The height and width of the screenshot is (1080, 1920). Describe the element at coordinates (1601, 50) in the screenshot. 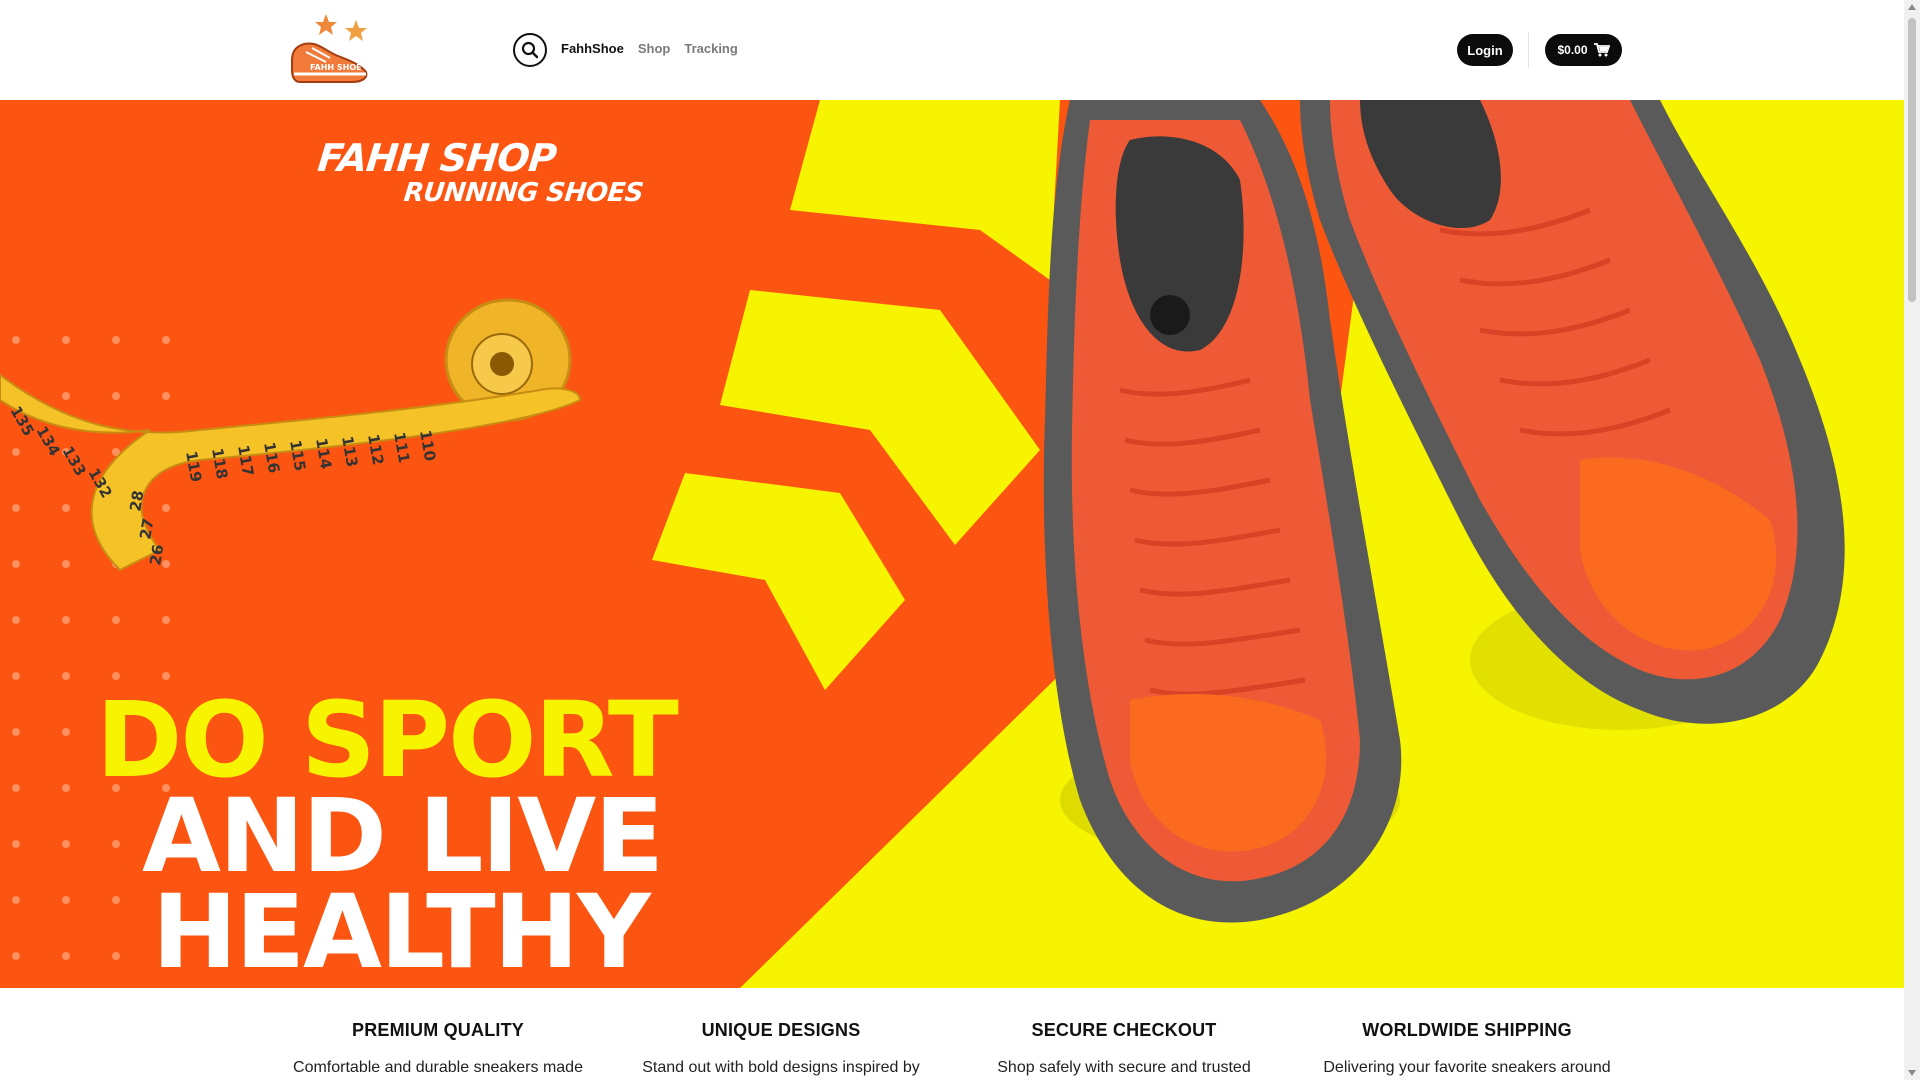

I see `cart-icon` at that location.